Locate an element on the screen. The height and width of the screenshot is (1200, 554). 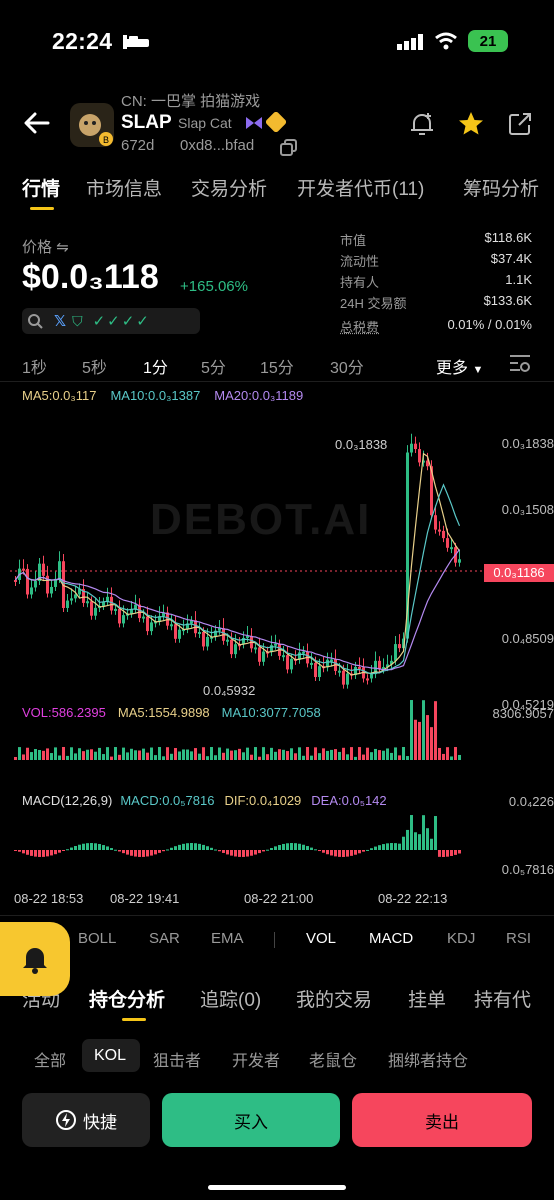
vol-ma5-label: MA5:1554.9898 is located at coordinates (163, 712).